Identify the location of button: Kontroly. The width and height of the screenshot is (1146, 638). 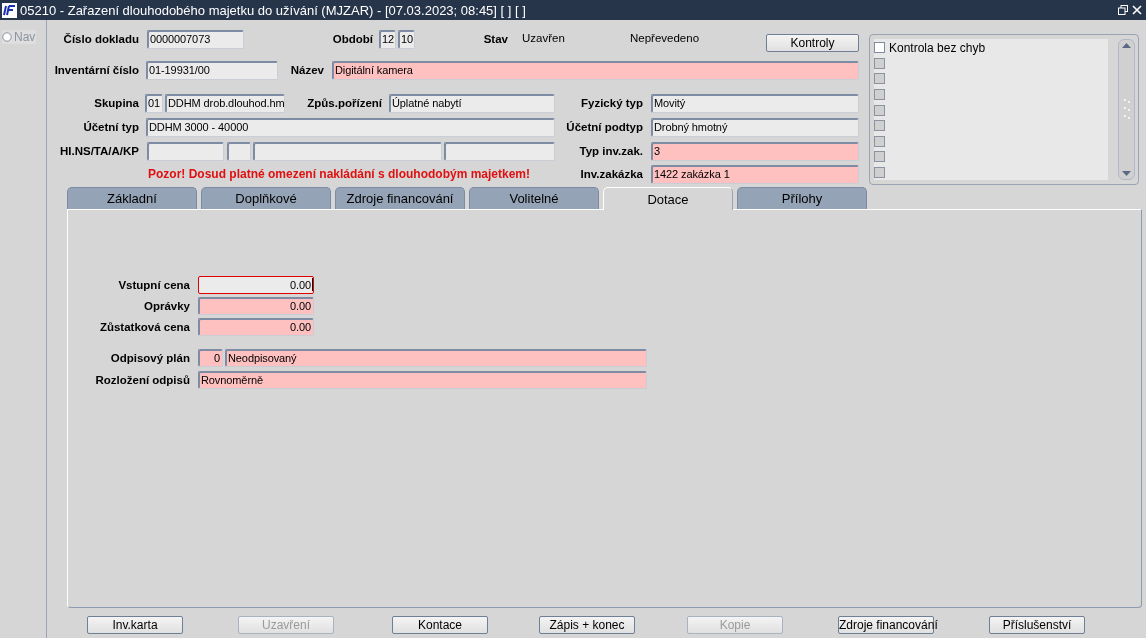
(812, 43).